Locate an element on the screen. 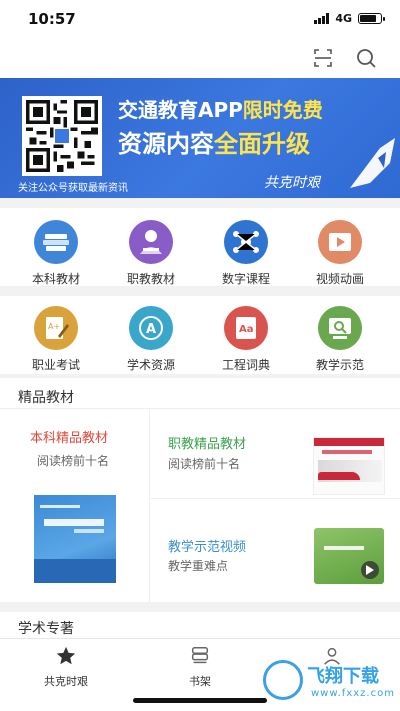 This screenshot has height=711, width=400. featured-vocational: 职教精品教材 阅读榜前十名 is located at coordinates (275, 454).